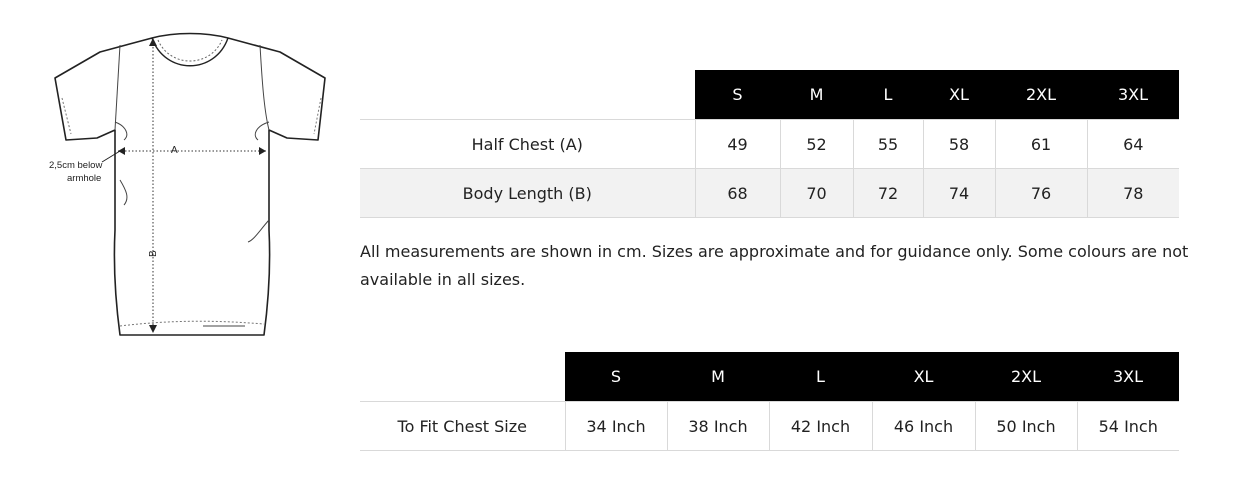 The height and width of the screenshot is (481, 1247). What do you see at coordinates (887, 193) in the screenshot?
I see `table-cell: 72` at bounding box center [887, 193].